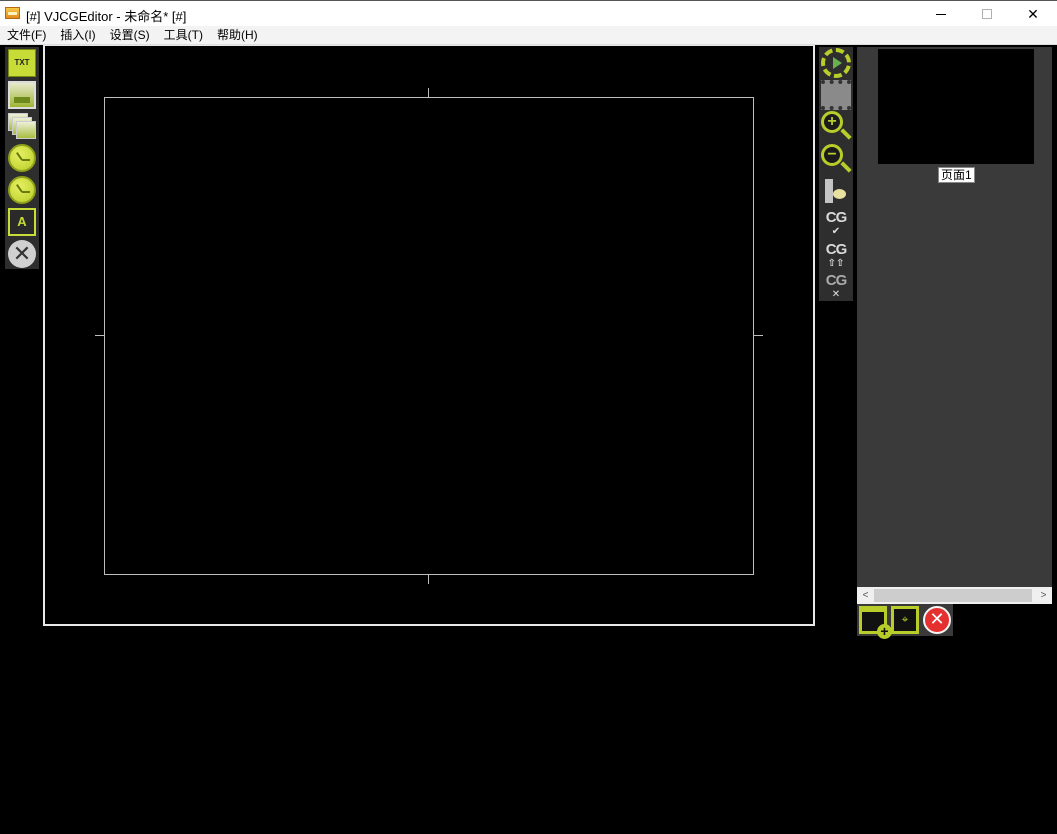 The image size is (1057, 834). What do you see at coordinates (22, 190) in the screenshot?
I see `insert-timer-icon` at bounding box center [22, 190].